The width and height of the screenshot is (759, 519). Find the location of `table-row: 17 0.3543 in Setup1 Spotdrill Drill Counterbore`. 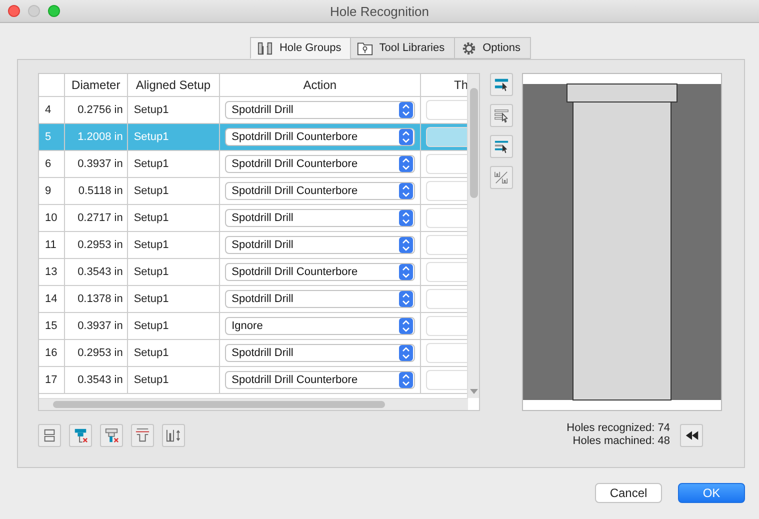

table-row: 17 0.3543 in Setup1 Spotdrill Drill Counterbore is located at coordinates (253, 380).